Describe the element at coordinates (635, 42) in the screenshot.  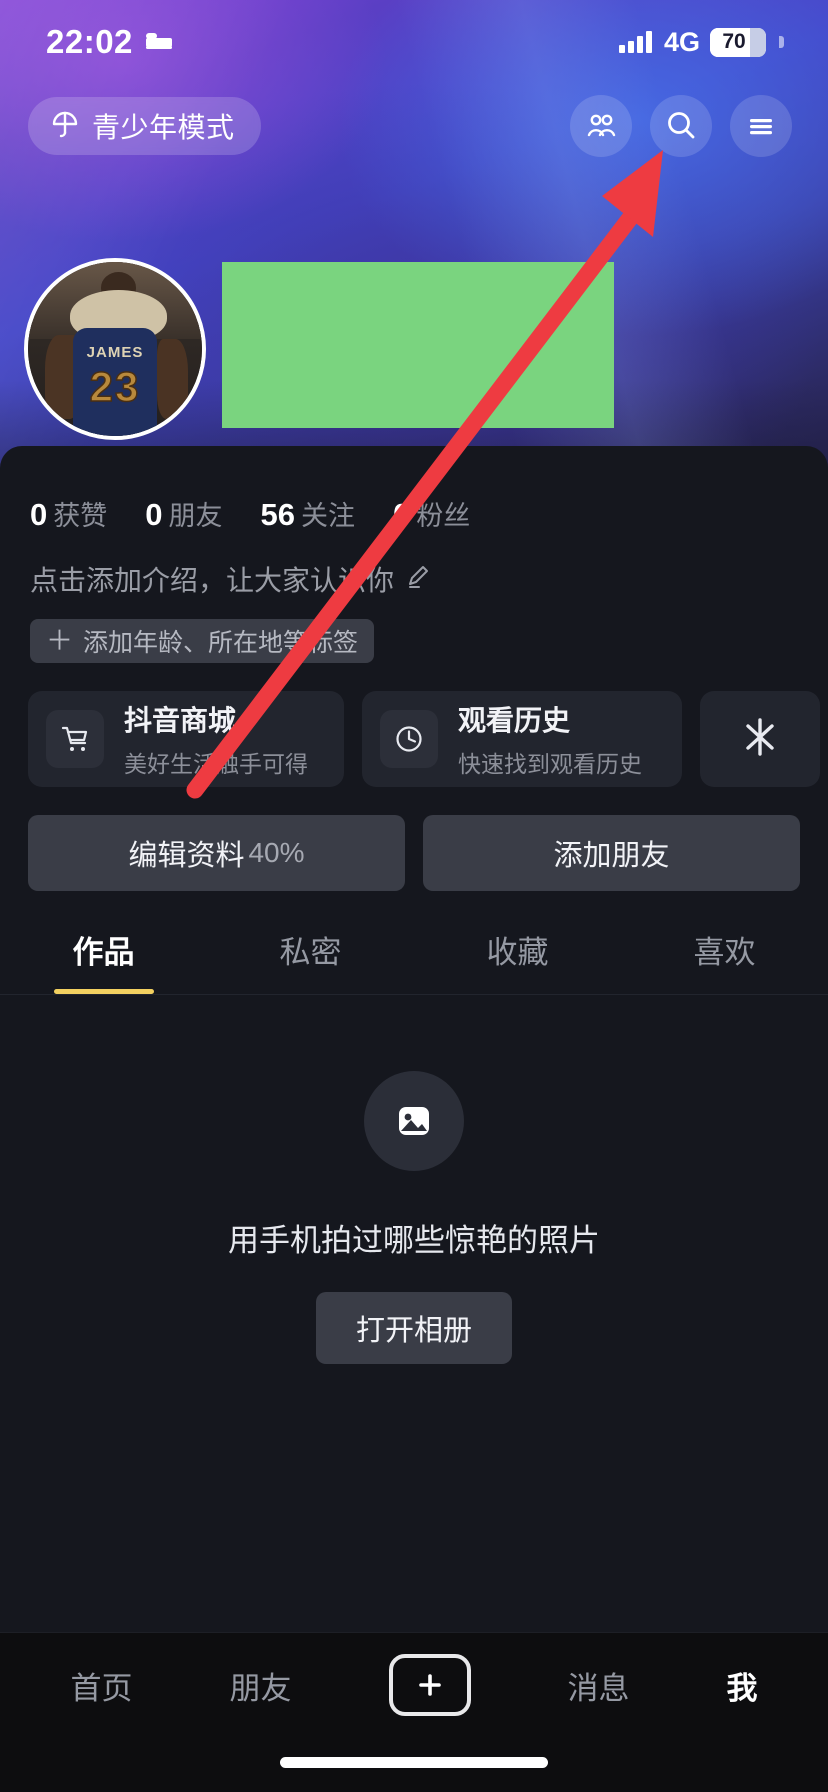
I see `signal-strength-icon` at that location.